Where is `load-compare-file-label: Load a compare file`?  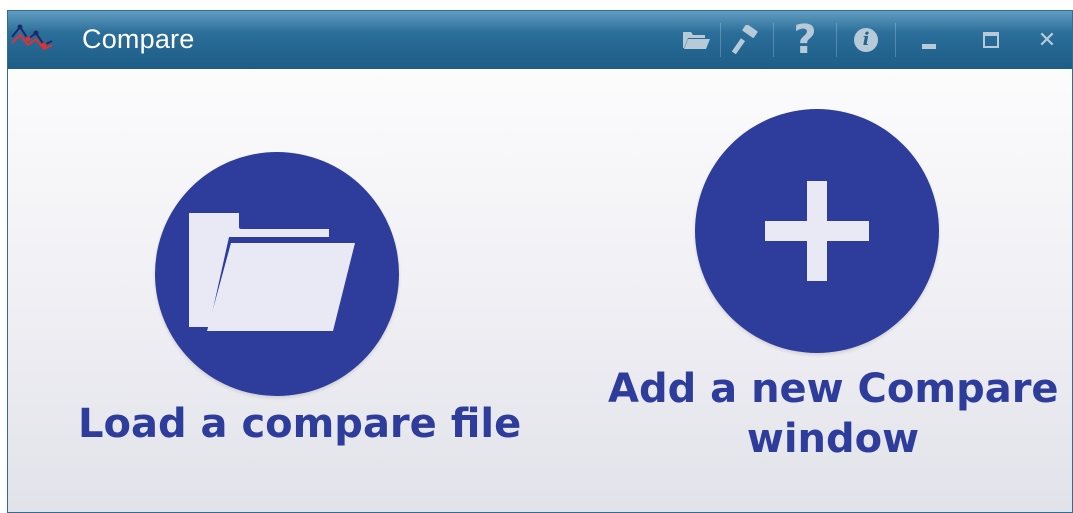 load-compare-file-label: Load a compare file is located at coordinates (300, 424).